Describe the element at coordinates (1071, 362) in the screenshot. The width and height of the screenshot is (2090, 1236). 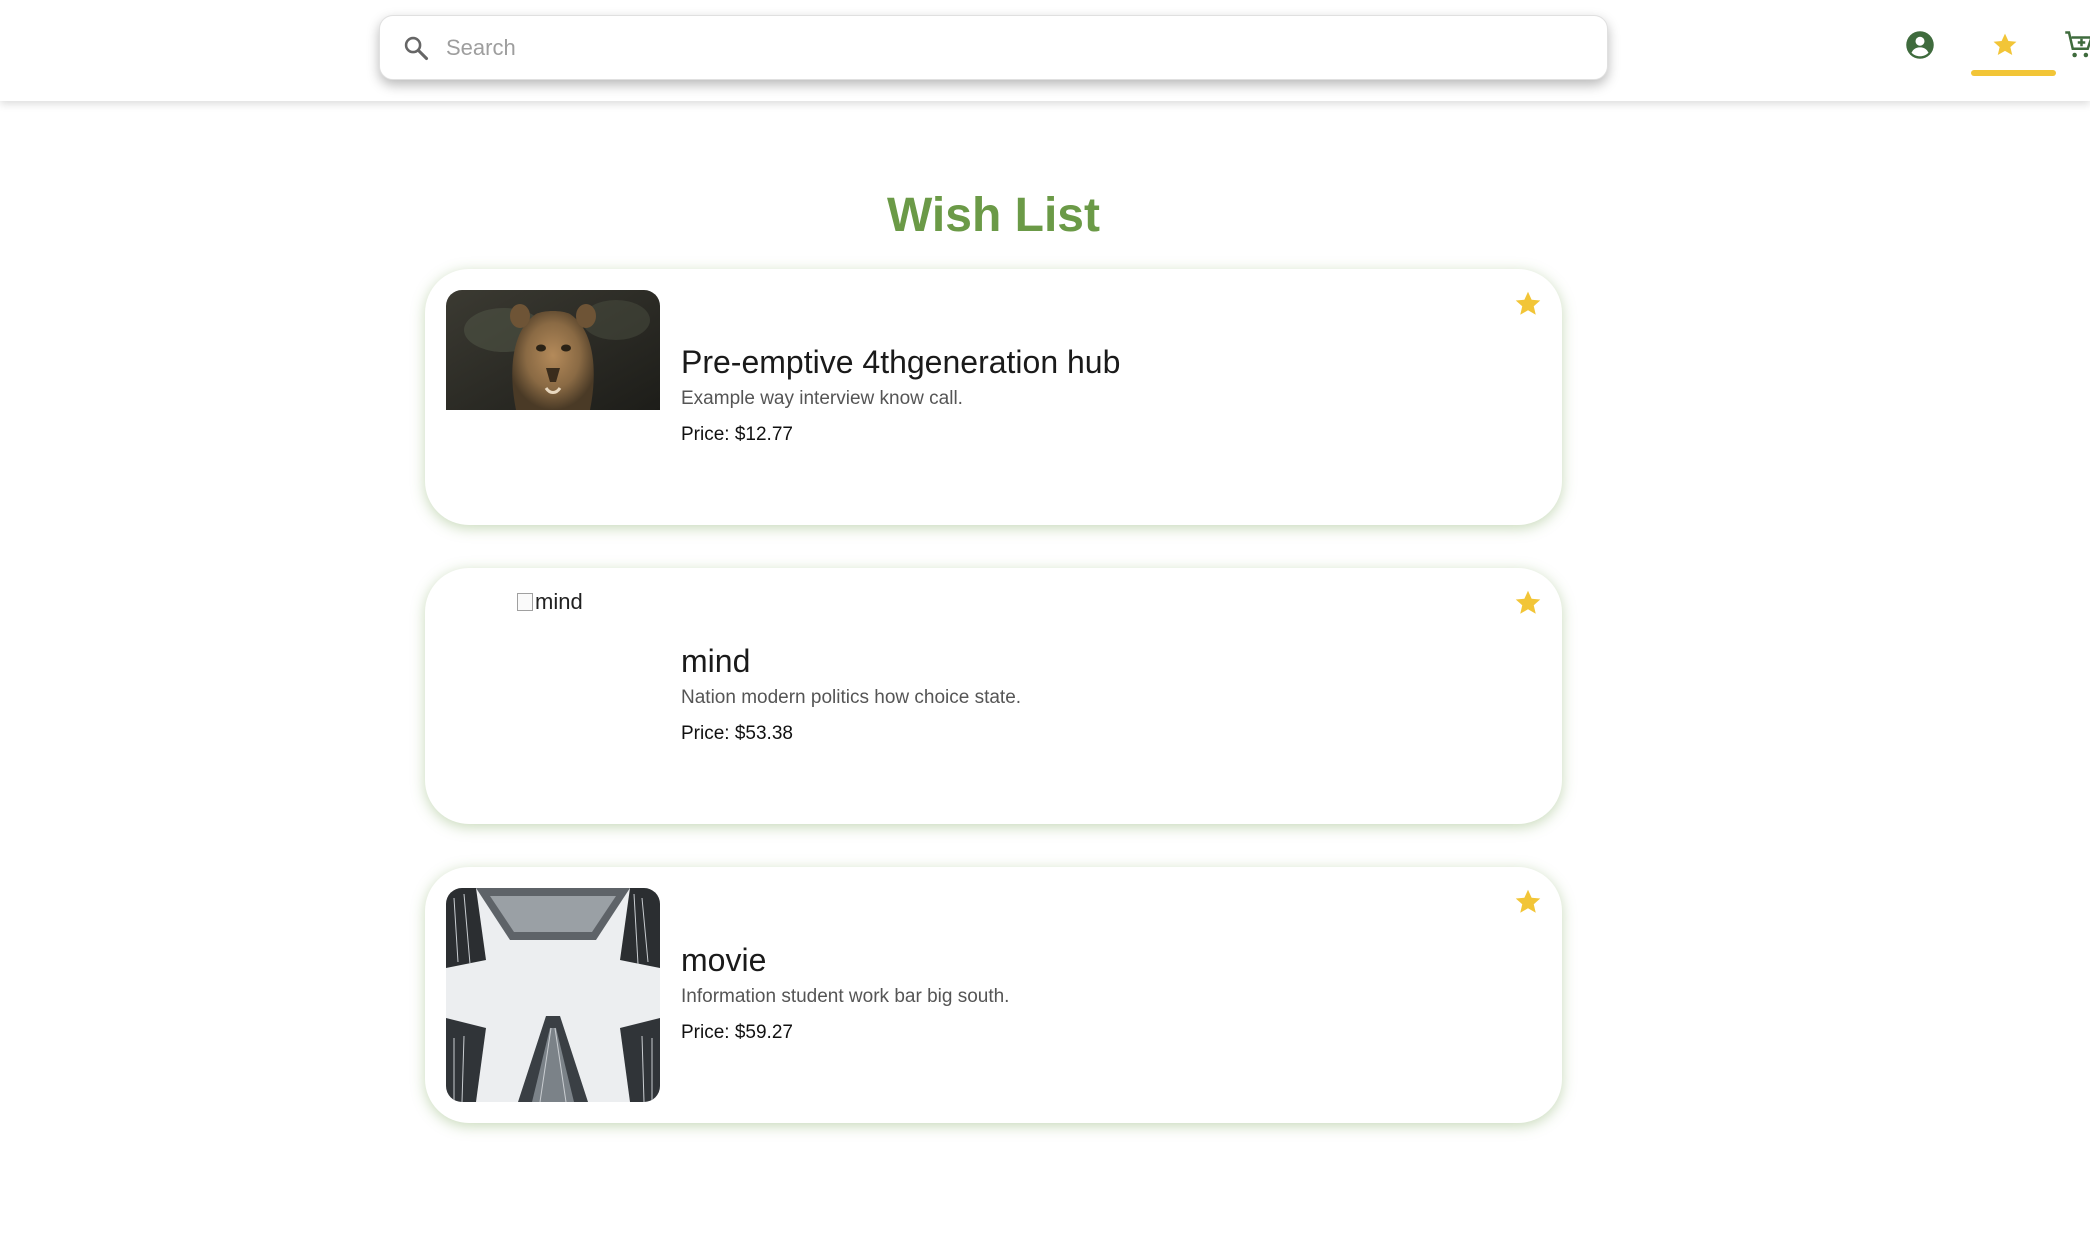
I see `product-title: Pre-emptive 4thgeneration hub` at that location.